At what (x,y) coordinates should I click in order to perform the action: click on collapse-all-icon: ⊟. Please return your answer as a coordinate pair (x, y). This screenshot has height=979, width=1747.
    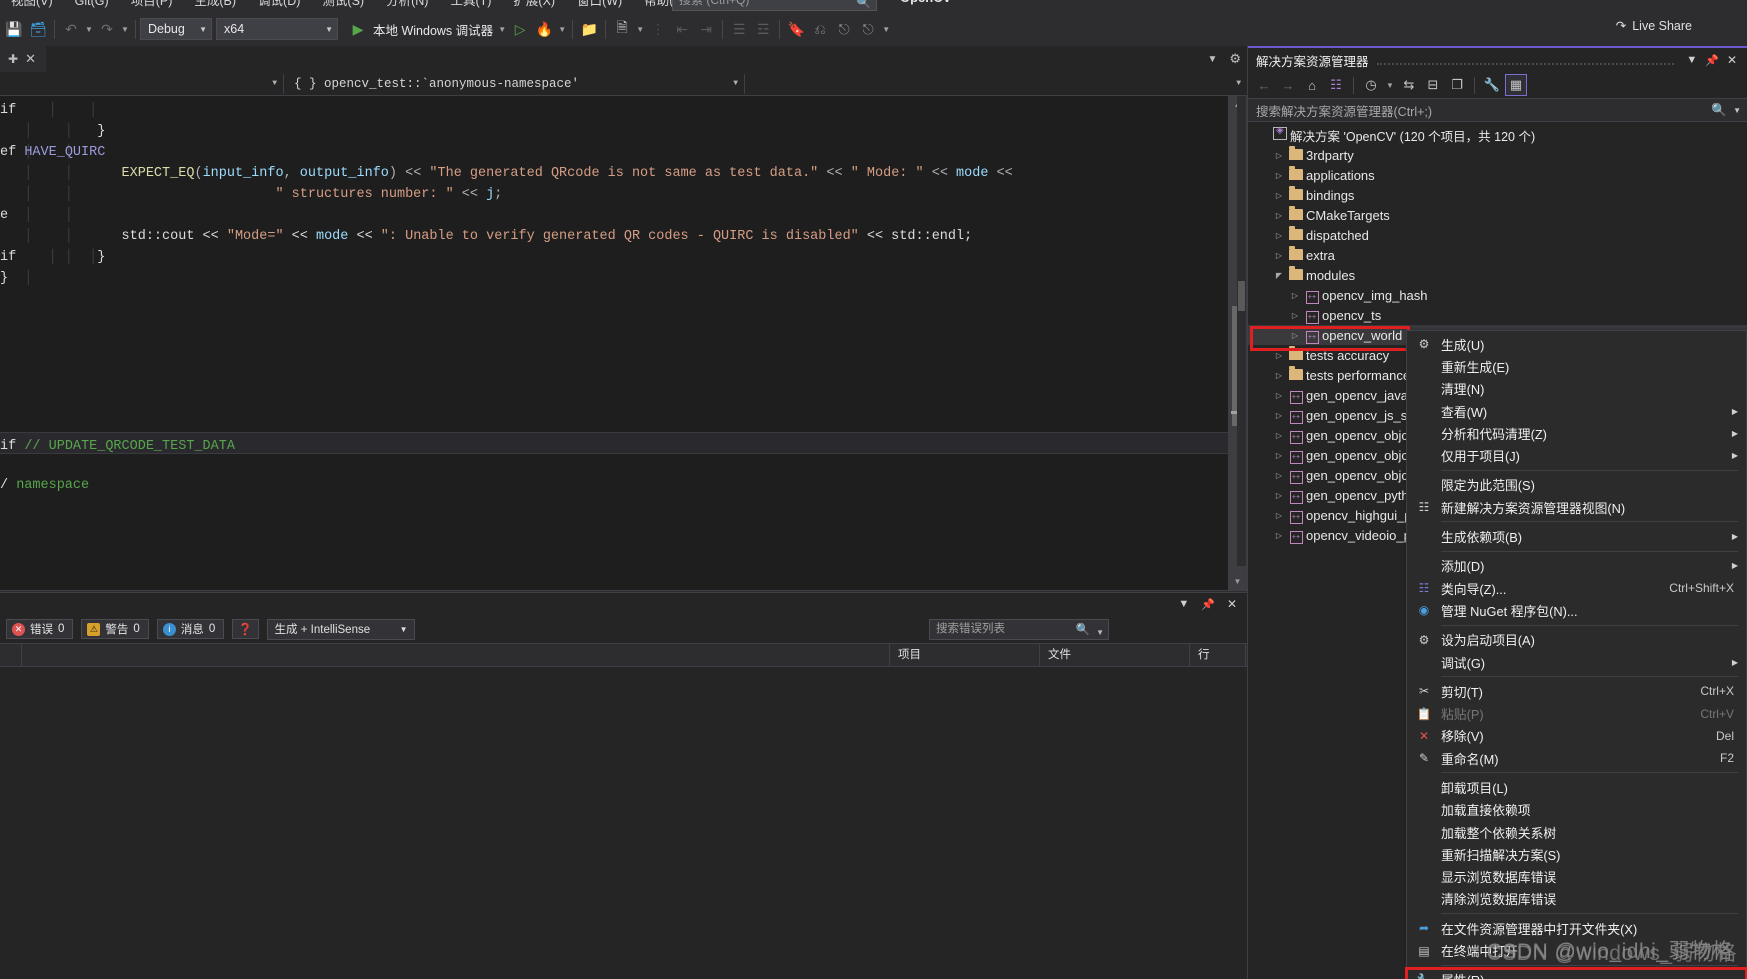
    Looking at the image, I should click on (1433, 85).